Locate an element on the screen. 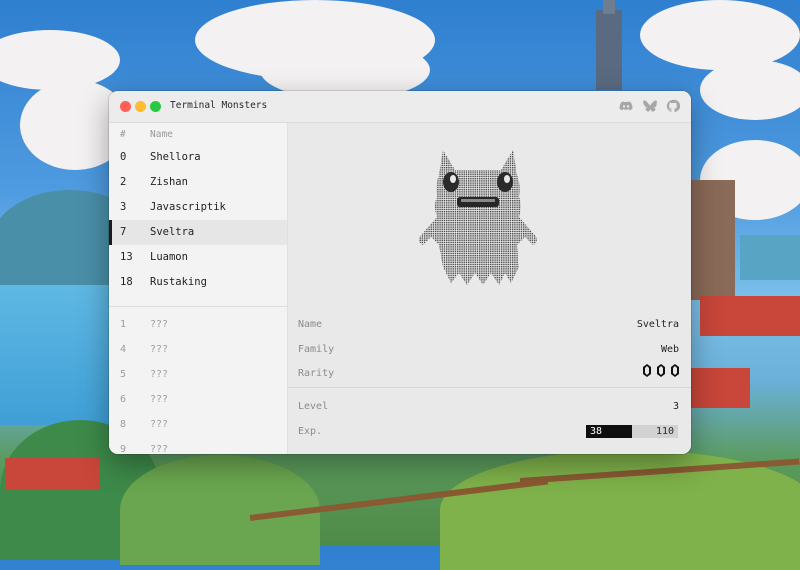 The height and width of the screenshot is (570, 800). list-item: 0 Shellora is located at coordinates (198, 157).